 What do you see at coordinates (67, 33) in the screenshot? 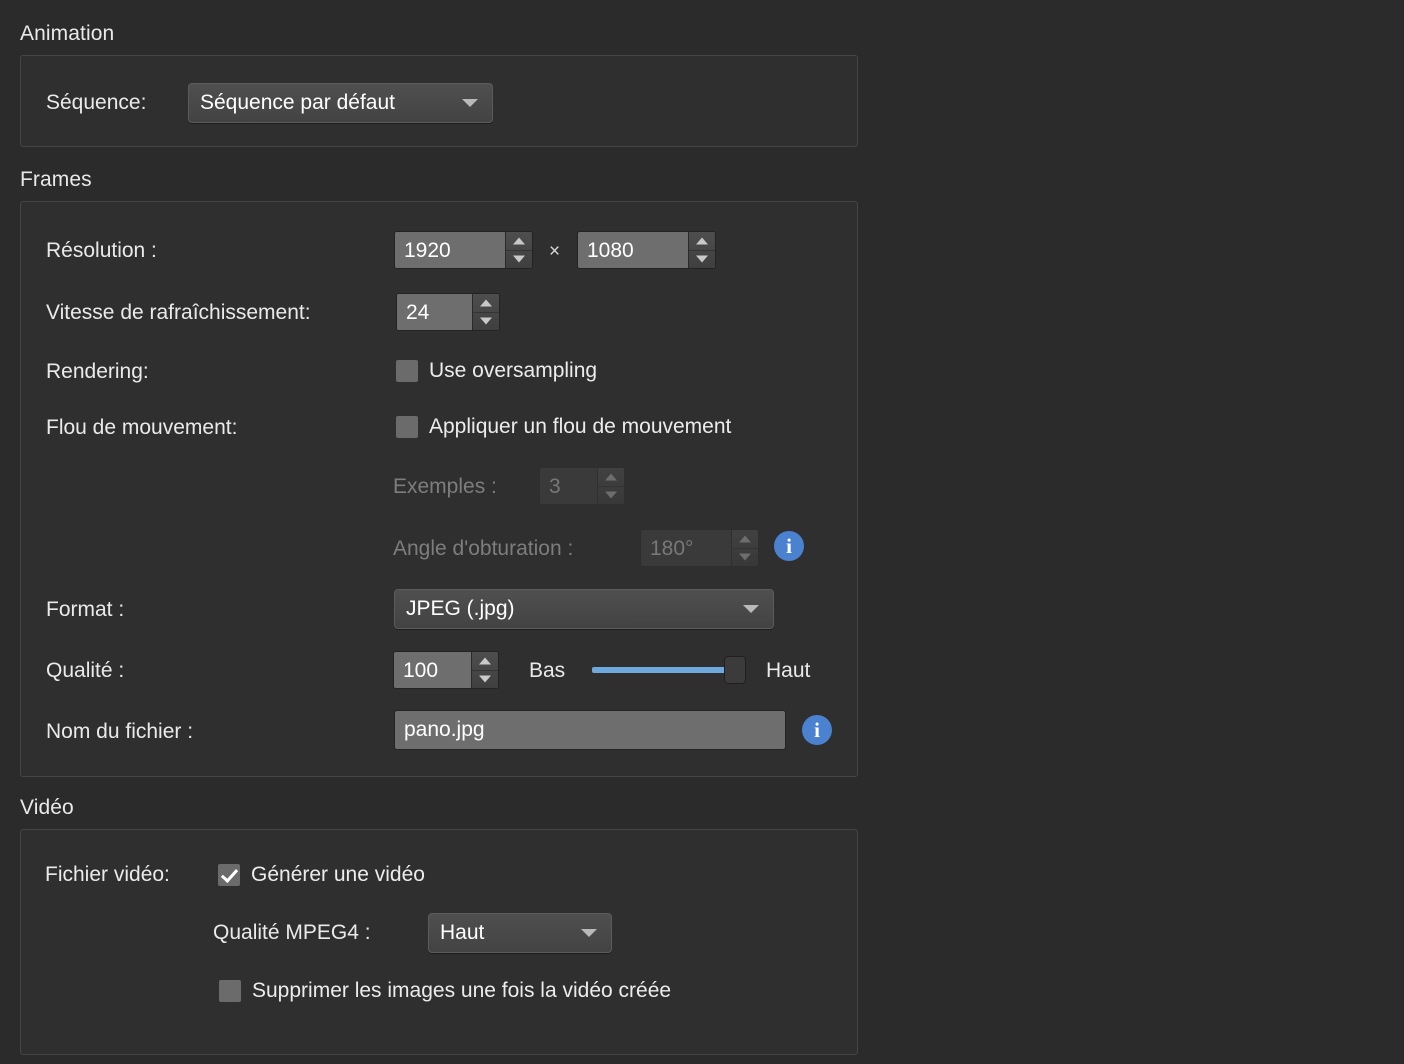
I see `animation-section-title: Animation` at bounding box center [67, 33].